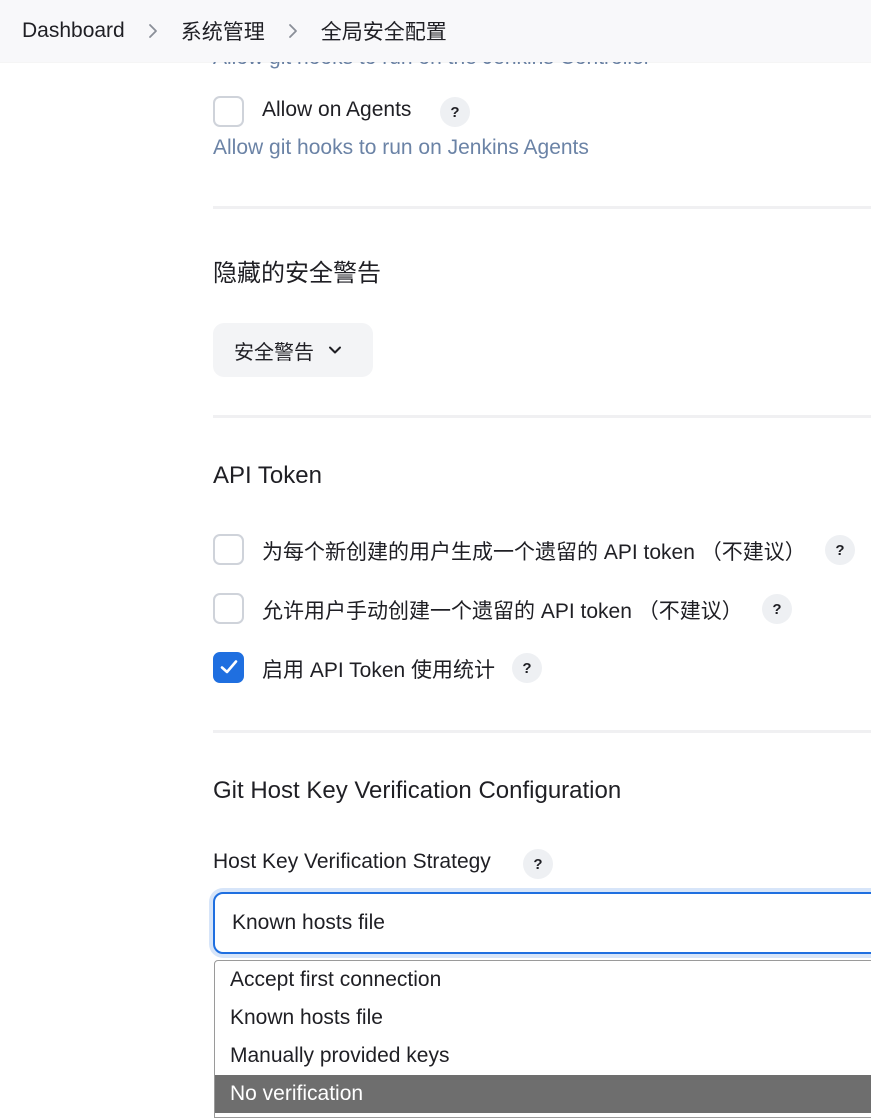 Image resolution: width=871 pixels, height=1118 pixels. What do you see at coordinates (543, 1056) in the screenshot?
I see `option-manually-provided-keys: Manually provided keys` at bounding box center [543, 1056].